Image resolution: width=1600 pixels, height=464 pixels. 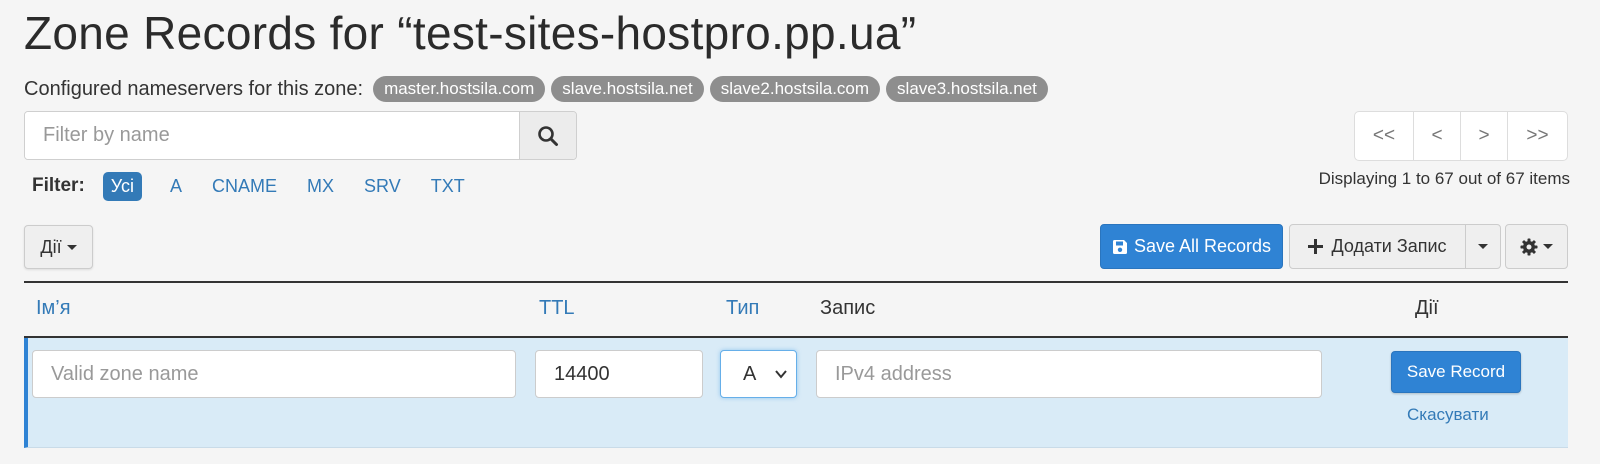 What do you see at coordinates (1448, 415) in the screenshot?
I see `cancel-link: Скасувати` at bounding box center [1448, 415].